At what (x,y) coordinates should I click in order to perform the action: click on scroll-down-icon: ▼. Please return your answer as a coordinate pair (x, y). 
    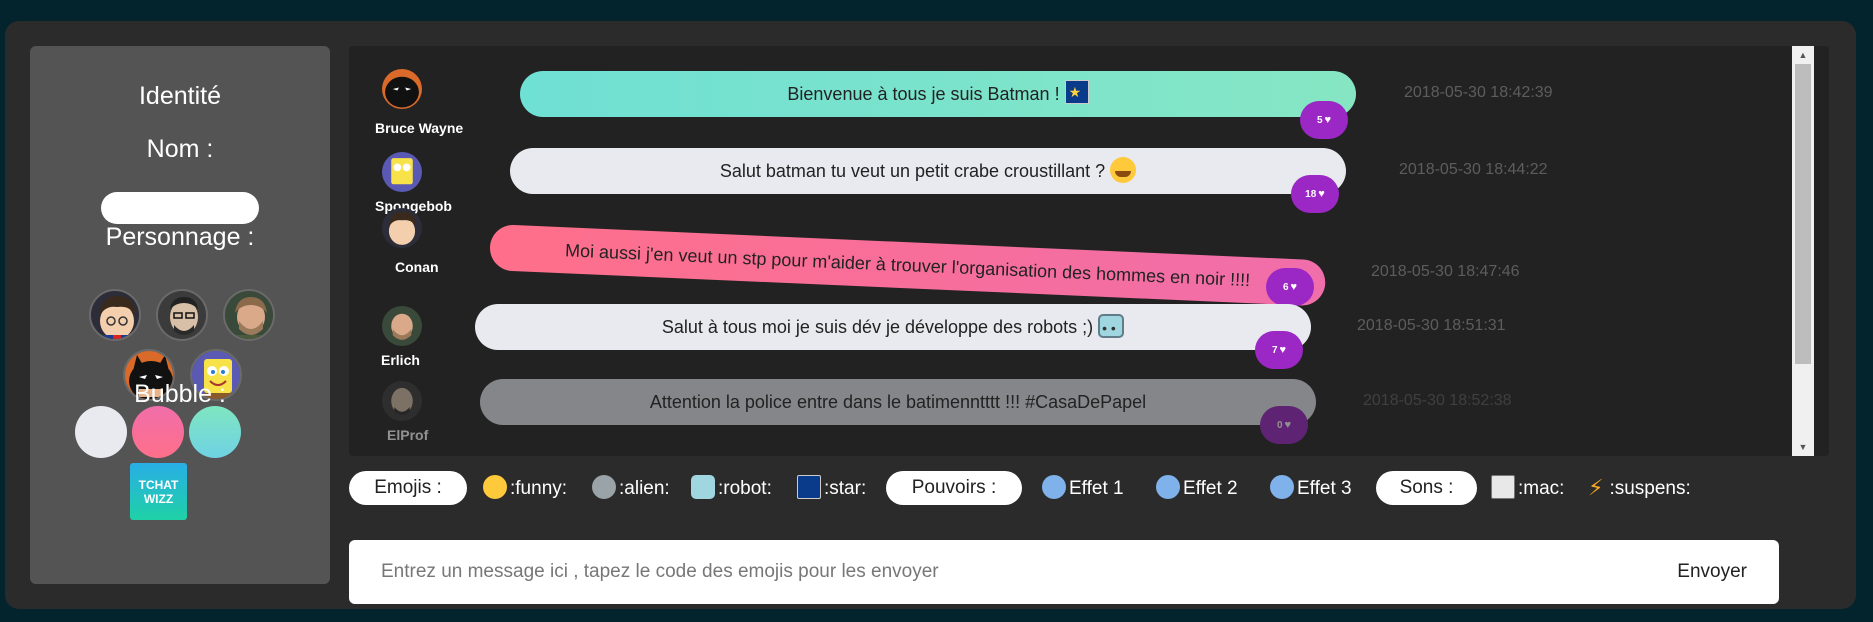
    Looking at the image, I should click on (1803, 447).